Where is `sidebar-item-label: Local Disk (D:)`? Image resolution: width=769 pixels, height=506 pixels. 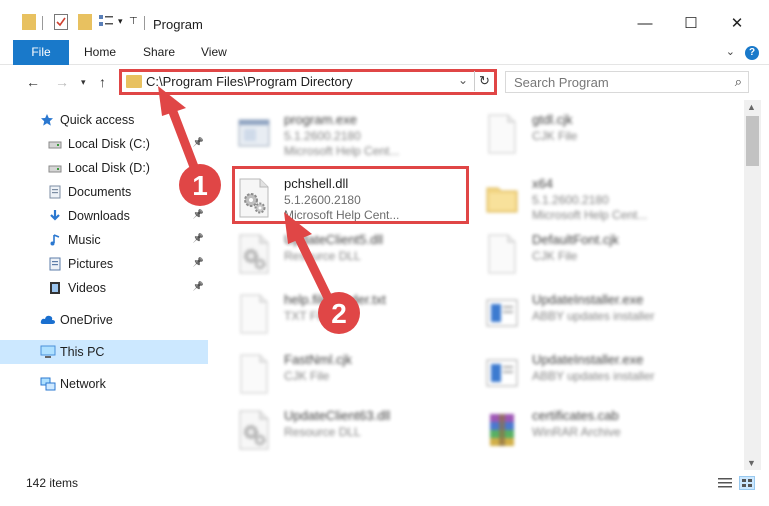
sidebar-item-label: Local Disk (D:) is located at coordinates (109, 168).